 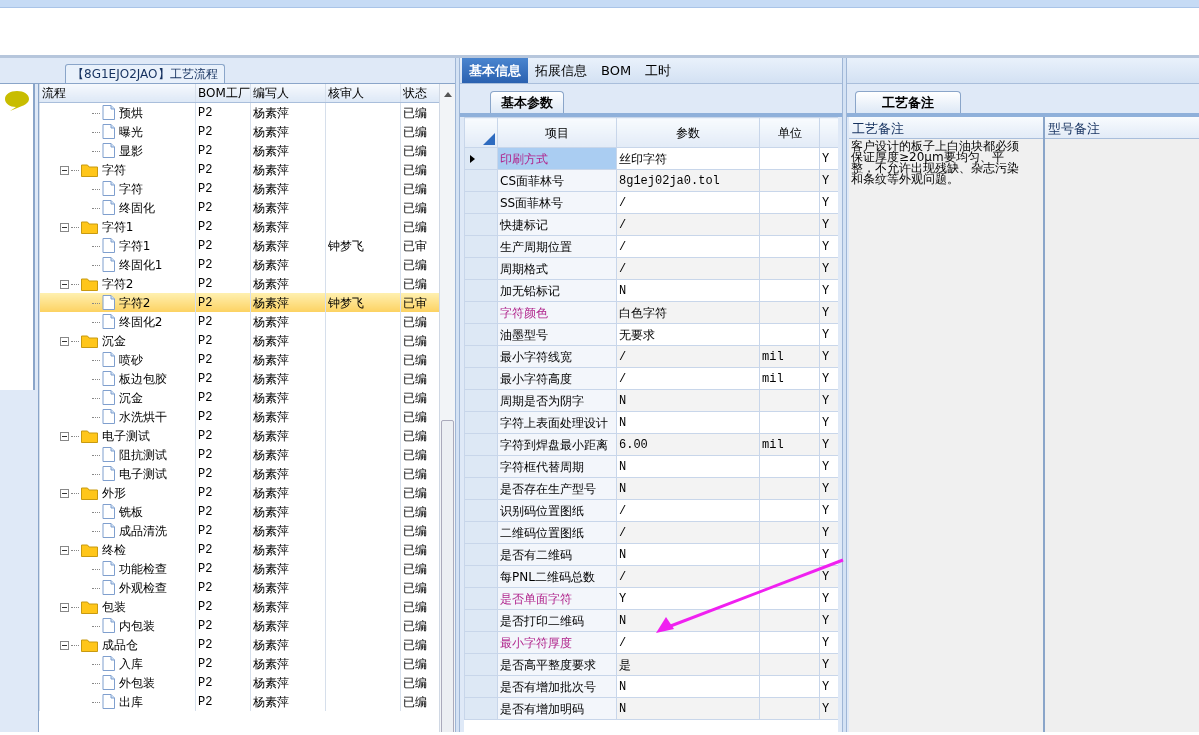 I want to click on tree-item: 入库, so click(x=130, y=663).